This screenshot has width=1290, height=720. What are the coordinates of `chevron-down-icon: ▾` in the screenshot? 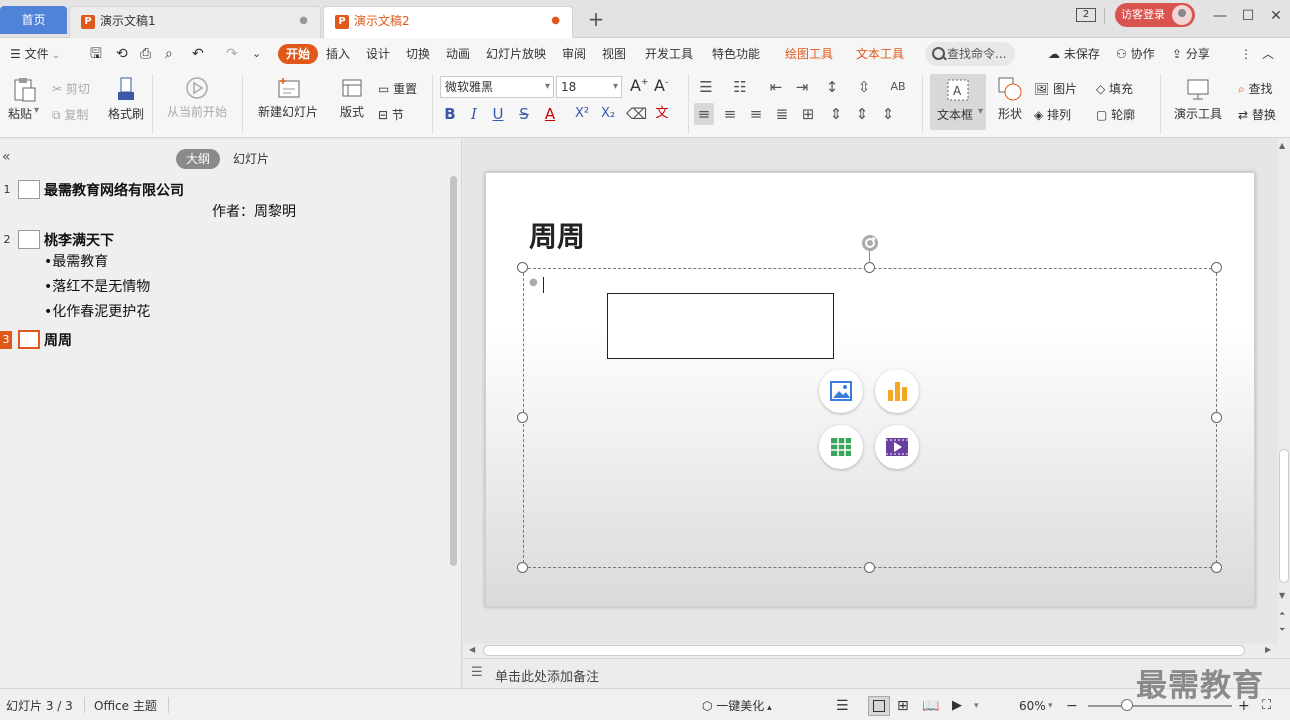 It's located at (1050, 704).